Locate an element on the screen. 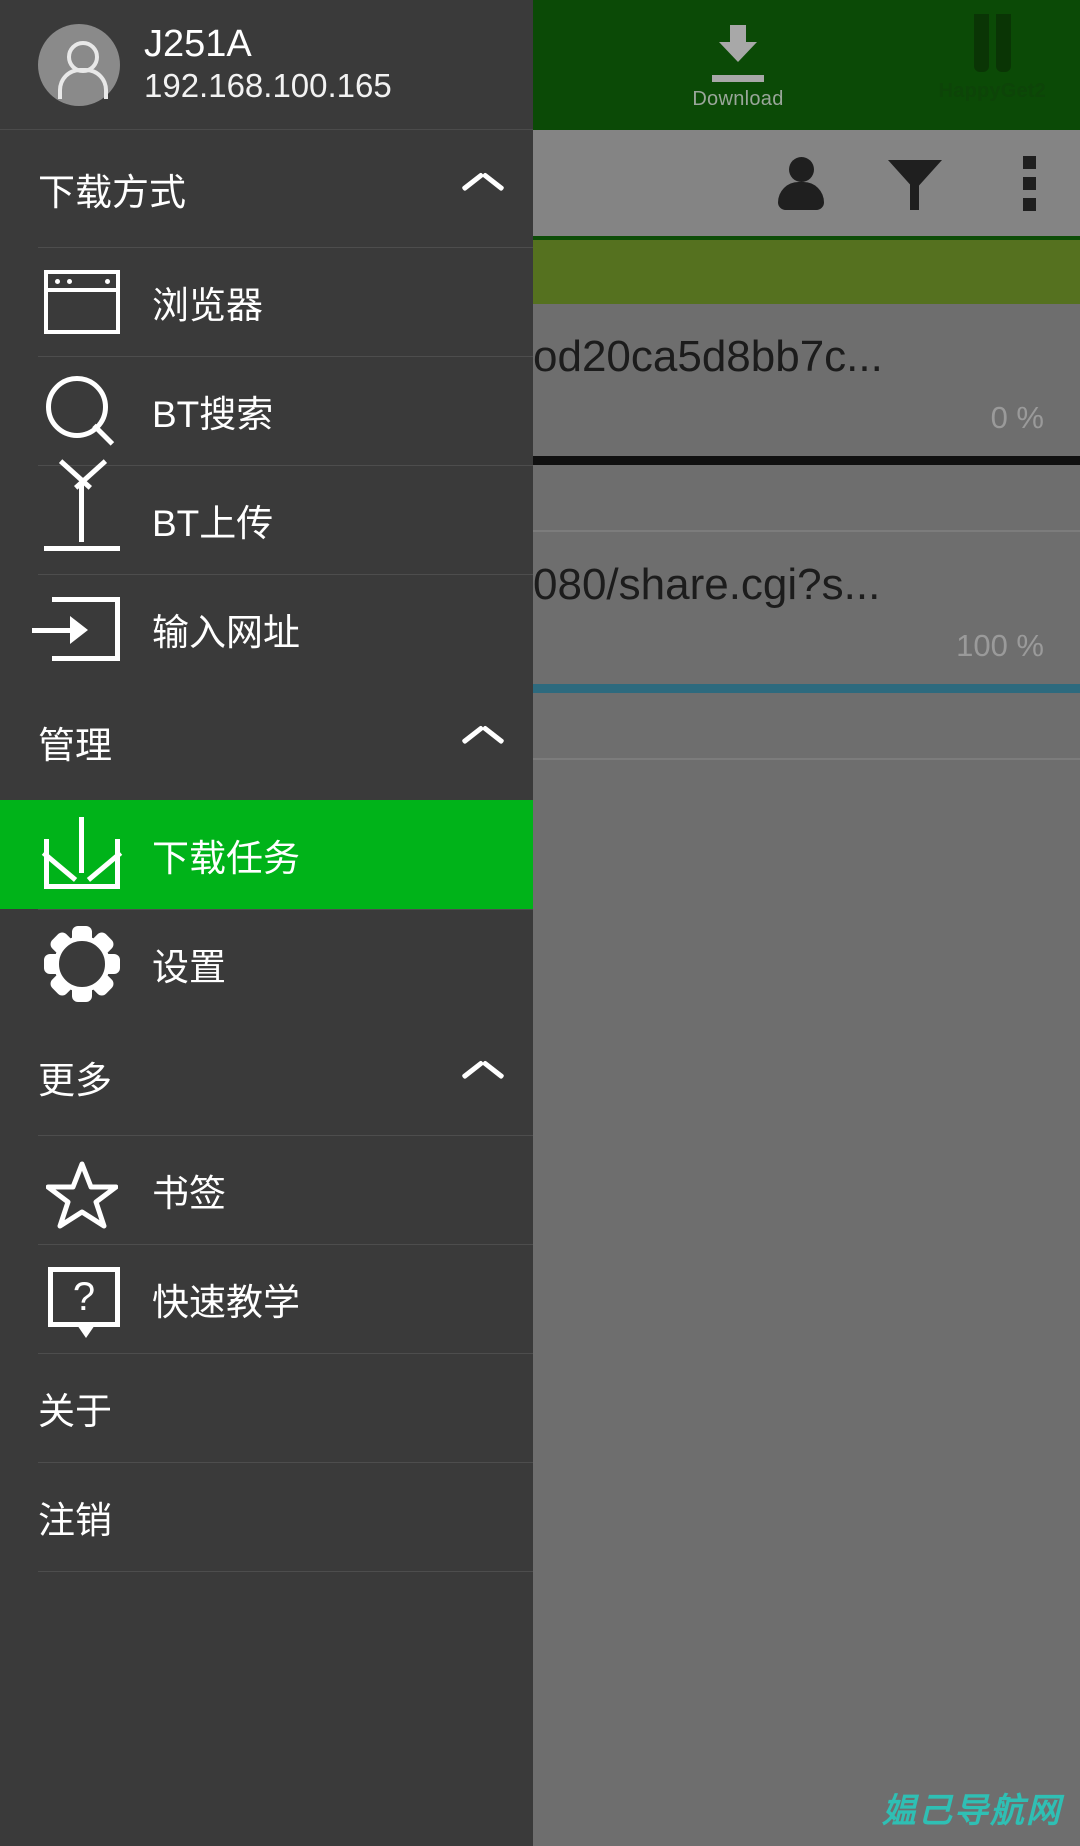 This screenshot has height=1846, width=1080. sidebar-item-label: 关于 is located at coordinates (75, 1411).